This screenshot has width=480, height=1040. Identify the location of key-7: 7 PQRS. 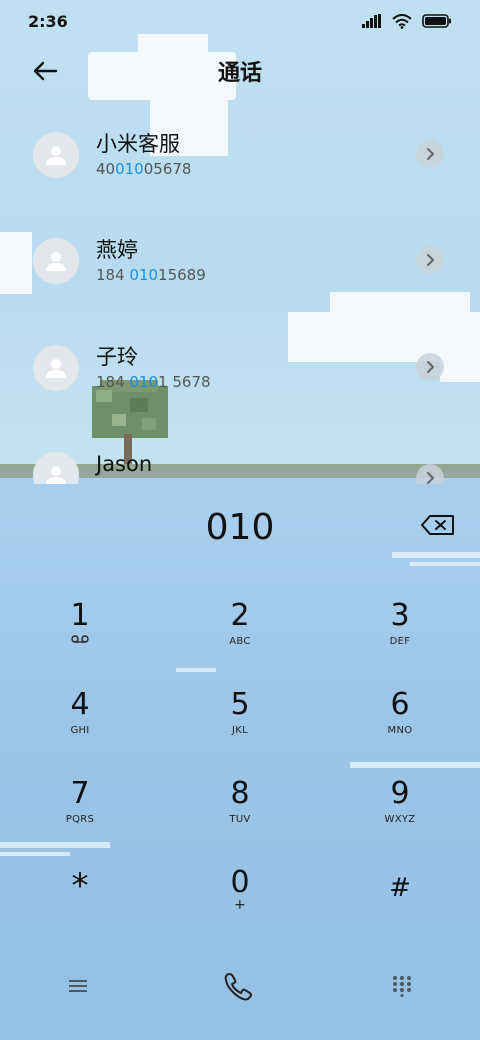
(80, 816).